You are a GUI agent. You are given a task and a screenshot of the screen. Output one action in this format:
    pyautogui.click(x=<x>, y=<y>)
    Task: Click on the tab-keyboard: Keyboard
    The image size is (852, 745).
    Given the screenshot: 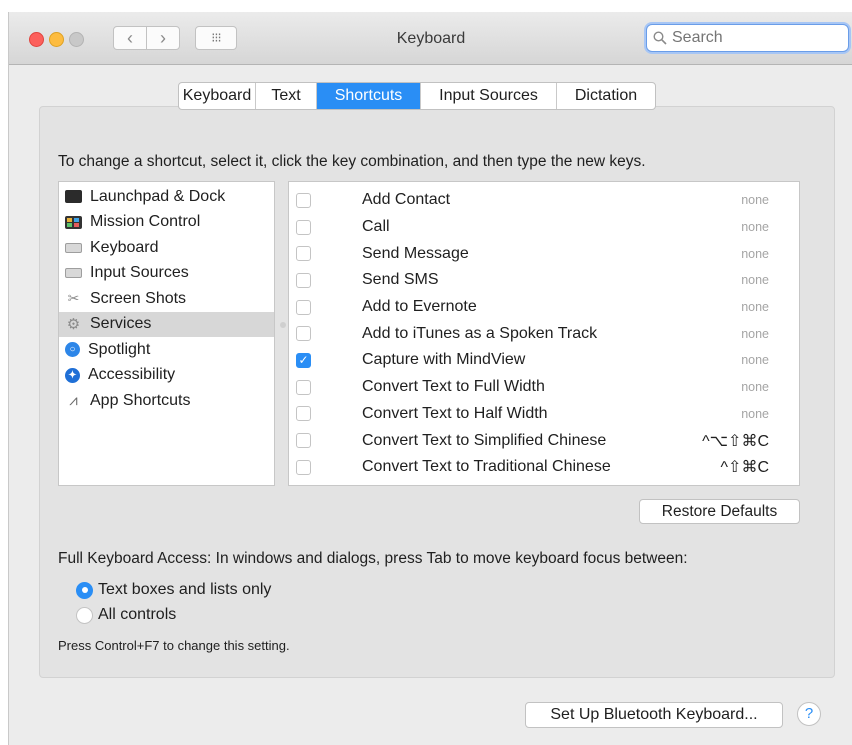 What is the action you would take?
    pyautogui.click(x=217, y=96)
    